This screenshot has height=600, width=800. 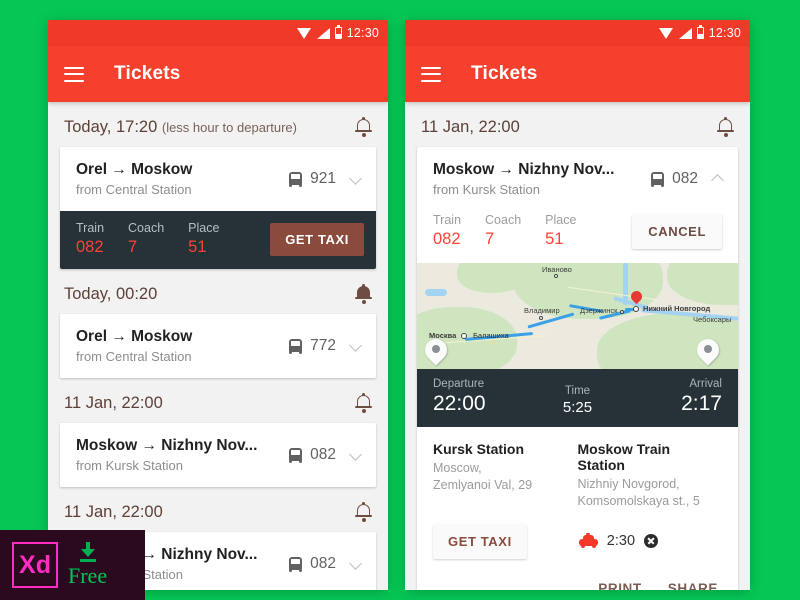 I want to click on map-label-waypoint: Чебоксары, so click(x=712, y=319).